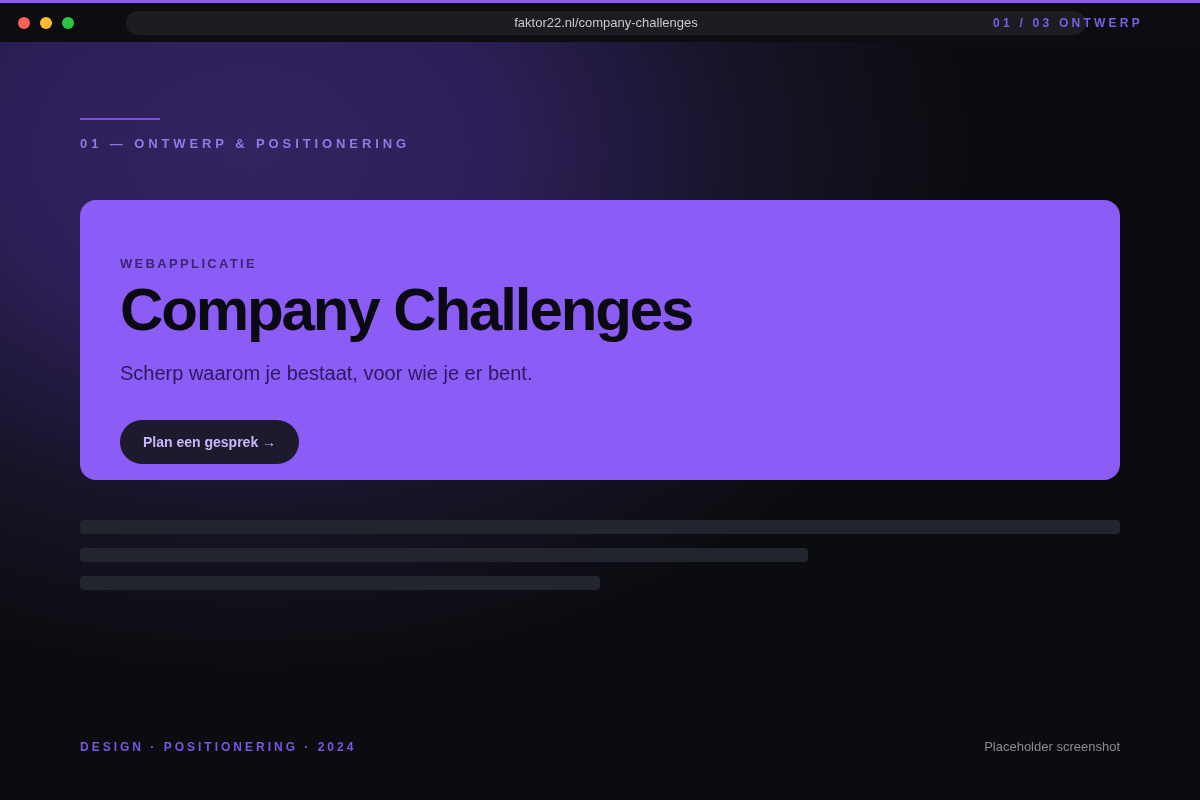 The width and height of the screenshot is (1200, 800). I want to click on footer-tags: DESIGN · POSITIONERING · 2024, so click(218, 747).